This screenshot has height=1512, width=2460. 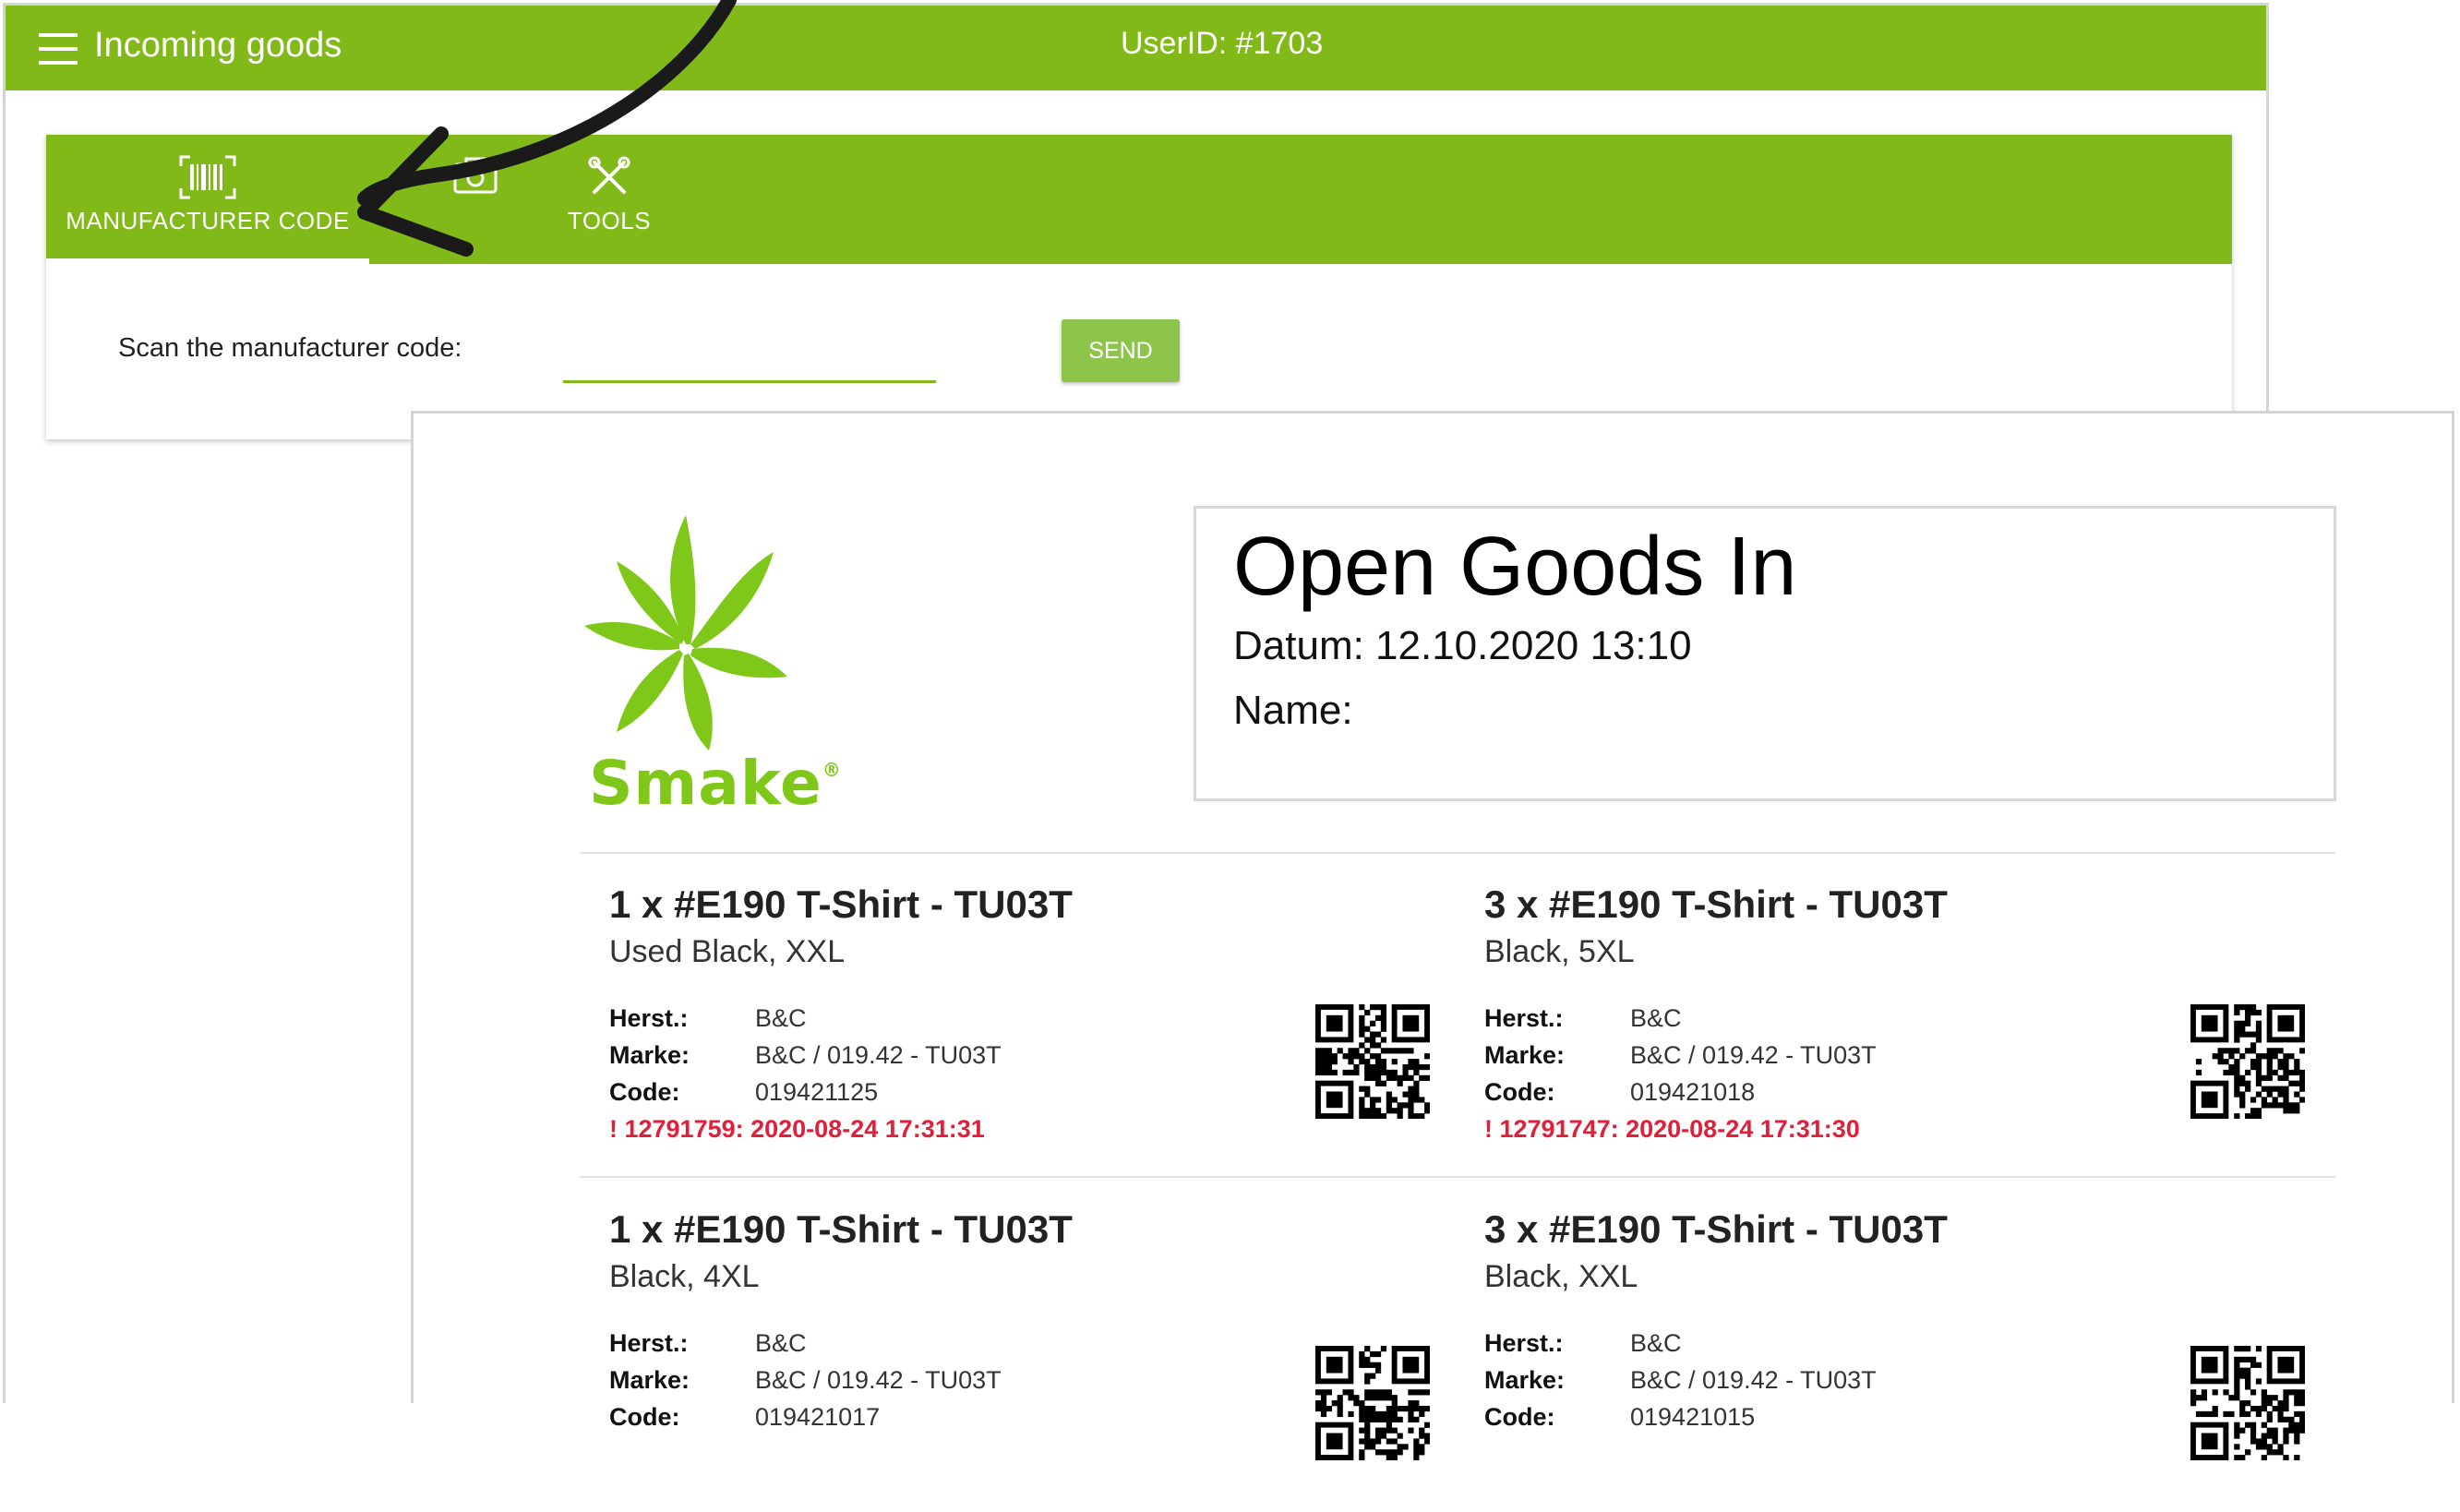 What do you see at coordinates (1462, 645) in the screenshot?
I see `document-date: Datum: 12.10.2020 13:10` at bounding box center [1462, 645].